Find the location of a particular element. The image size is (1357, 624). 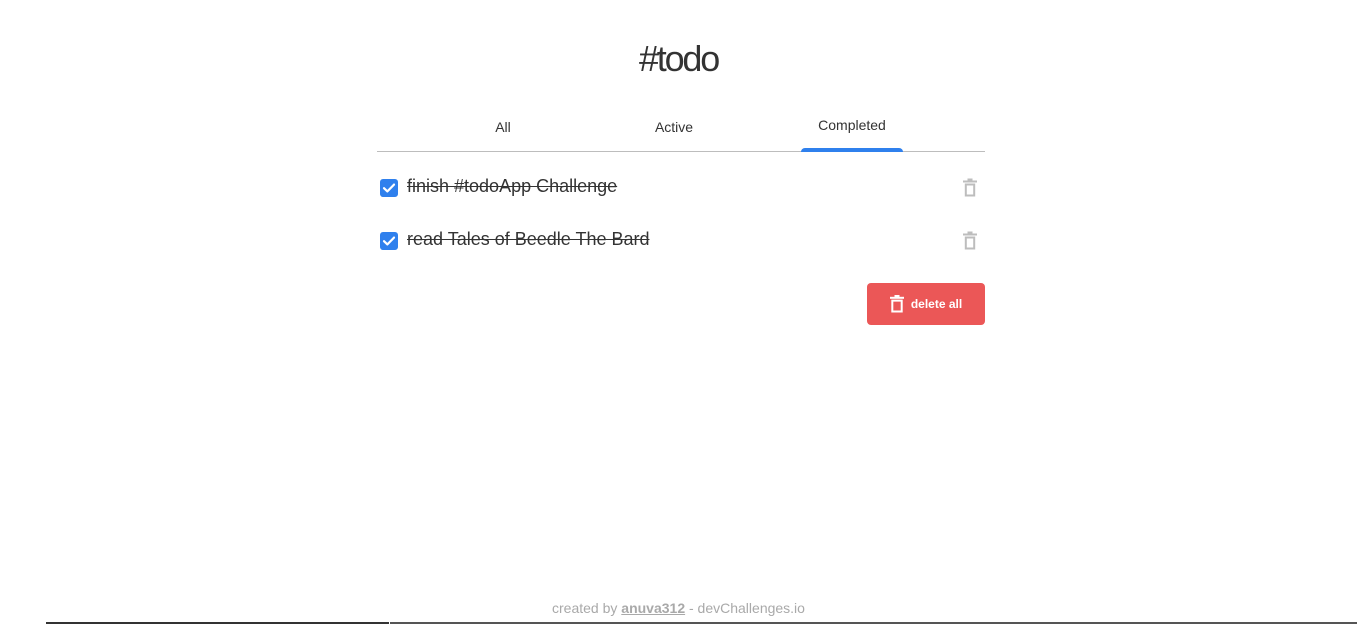

footer: created by anuva312 - devChallenges.io is located at coordinates (678, 608).